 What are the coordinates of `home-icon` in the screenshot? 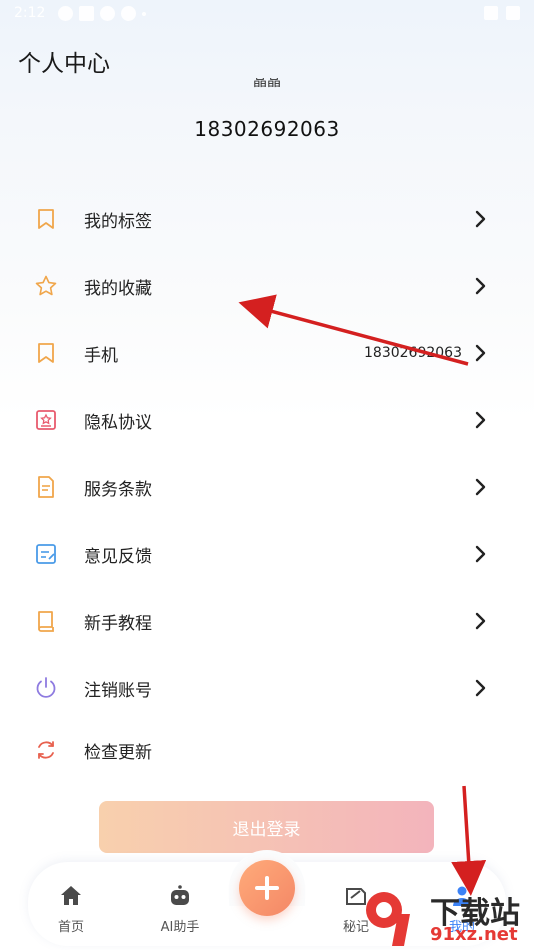 It's located at (71, 895).